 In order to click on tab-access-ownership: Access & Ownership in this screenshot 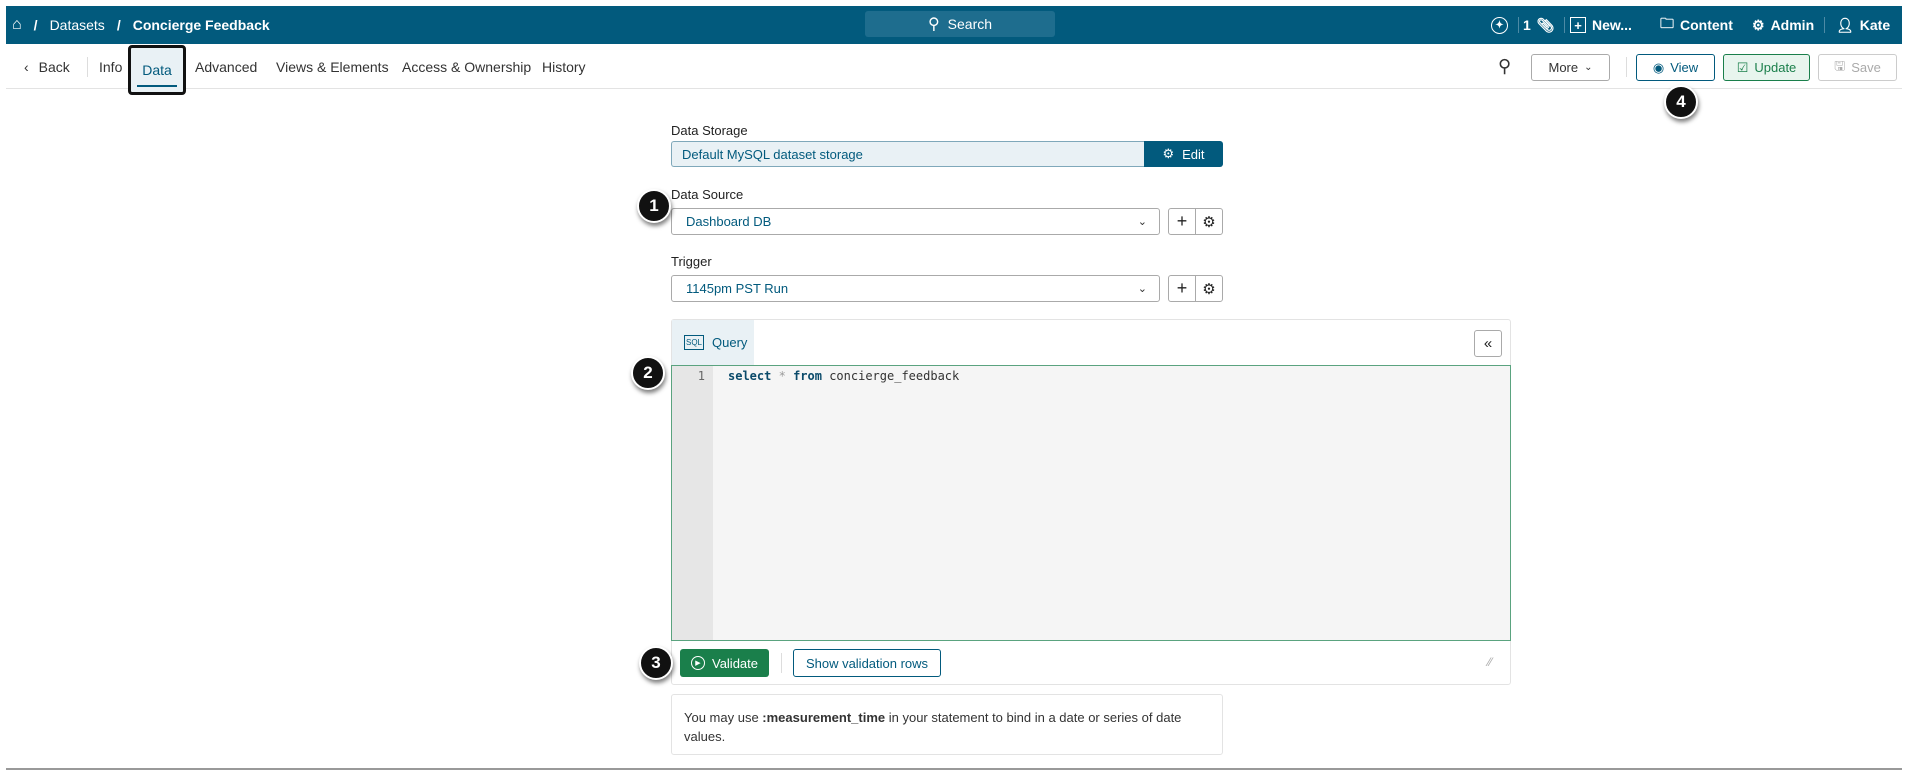, I will do `click(466, 66)`.